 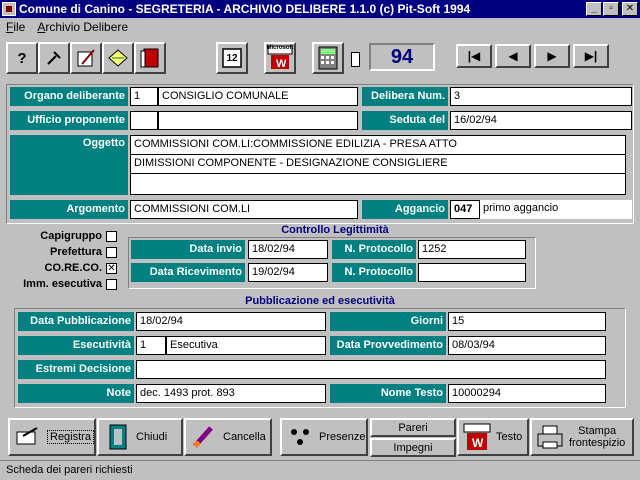 What do you see at coordinates (402, 57) in the screenshot?
I see `record-counter: 94` at bounding box center [402, 57].